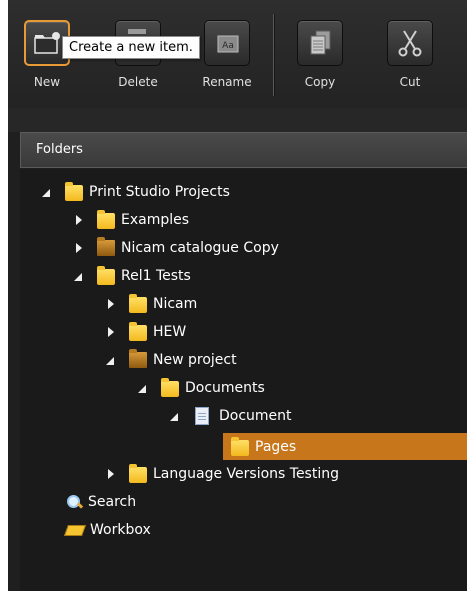 This screenshot has width=467, height=591. Describe the element at coordinates (138, 82) in the screenshot. I see `delete-button-label: Delete` at that location.